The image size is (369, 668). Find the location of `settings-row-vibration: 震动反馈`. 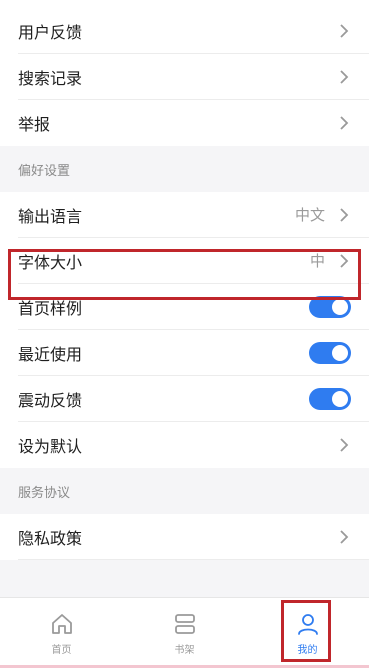

settings-row-vibration: 震动反馈 is located at coordinates (193, 399).